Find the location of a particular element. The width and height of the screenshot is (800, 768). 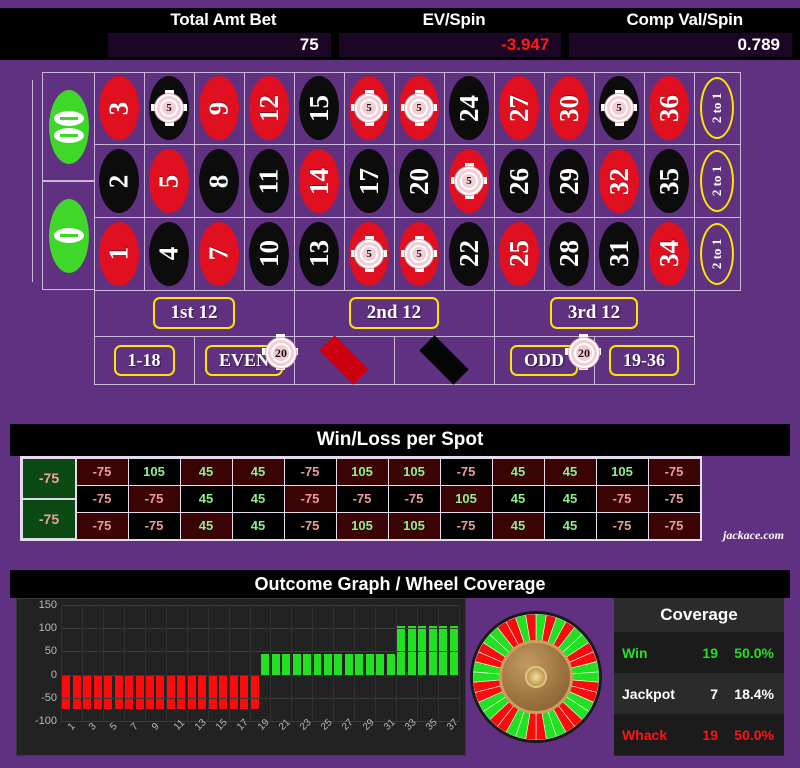

bet-spot-5: 5 is located at coordinates (169, 181).